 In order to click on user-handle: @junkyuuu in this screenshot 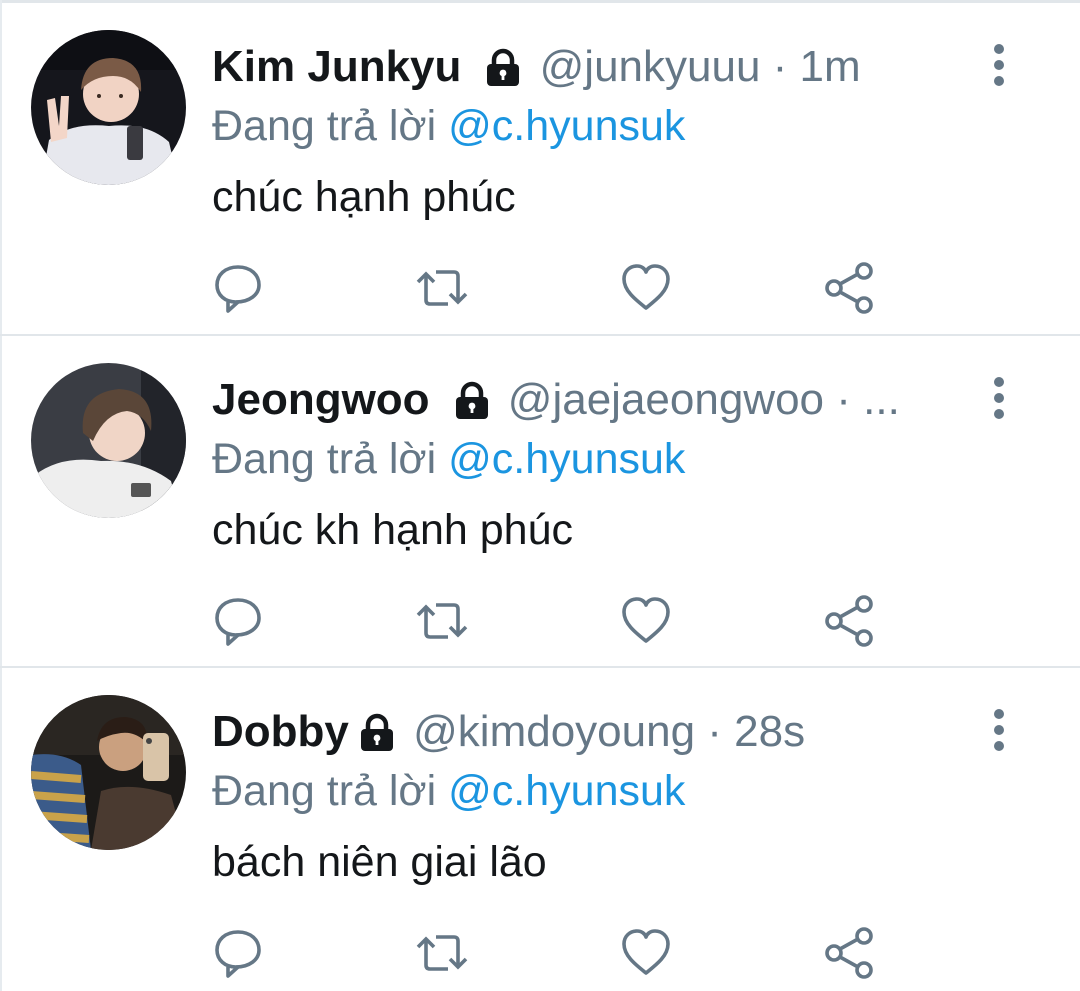, I will do `click(650, 66)`.